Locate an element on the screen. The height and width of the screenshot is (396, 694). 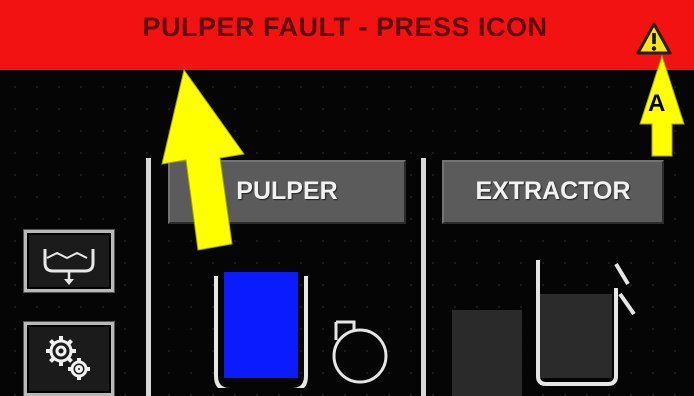
settings-button is located at coordinates (69, 359).